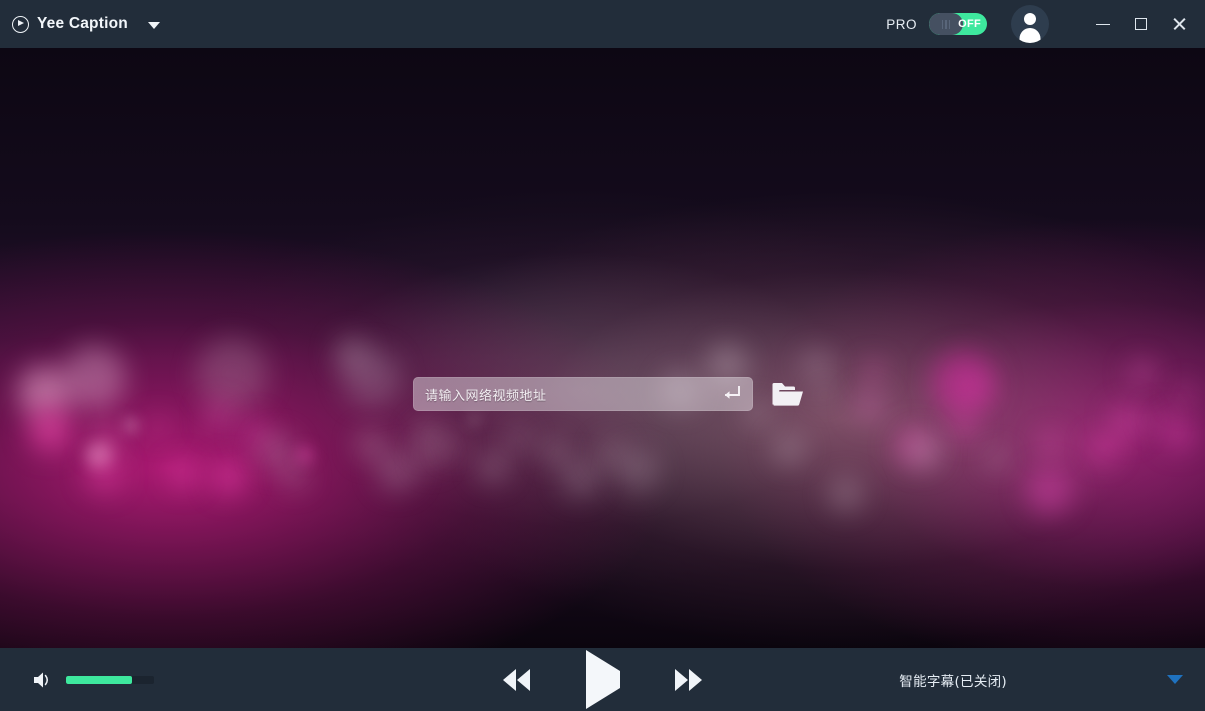 The image size is (1205, 711). I want to click on playback-control-bar: 智能字幕(已关闭), so click(602, 679).